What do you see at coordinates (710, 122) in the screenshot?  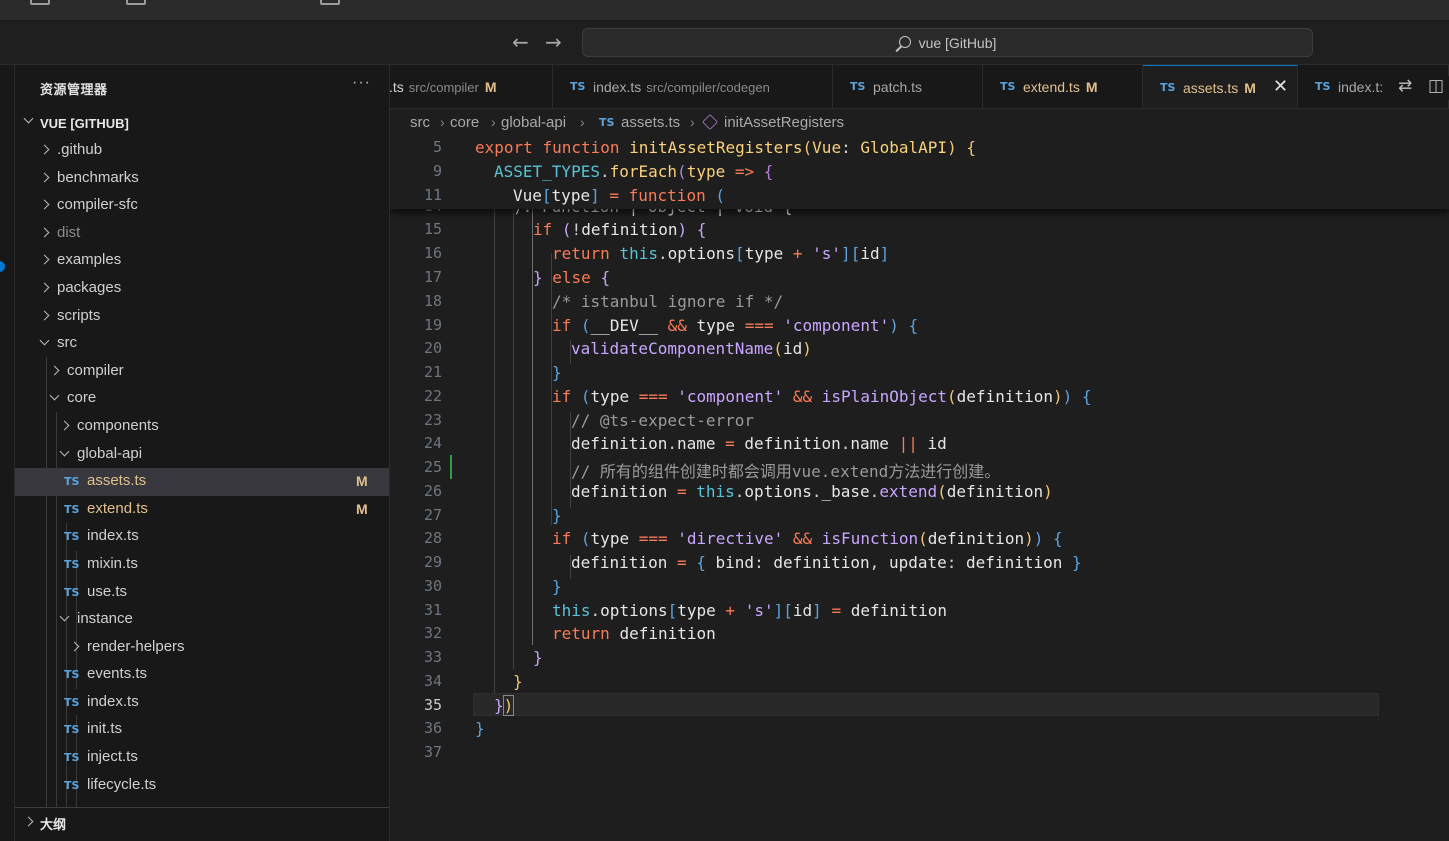 I see `method-symbol-icon` at bounding box center [710, 122].